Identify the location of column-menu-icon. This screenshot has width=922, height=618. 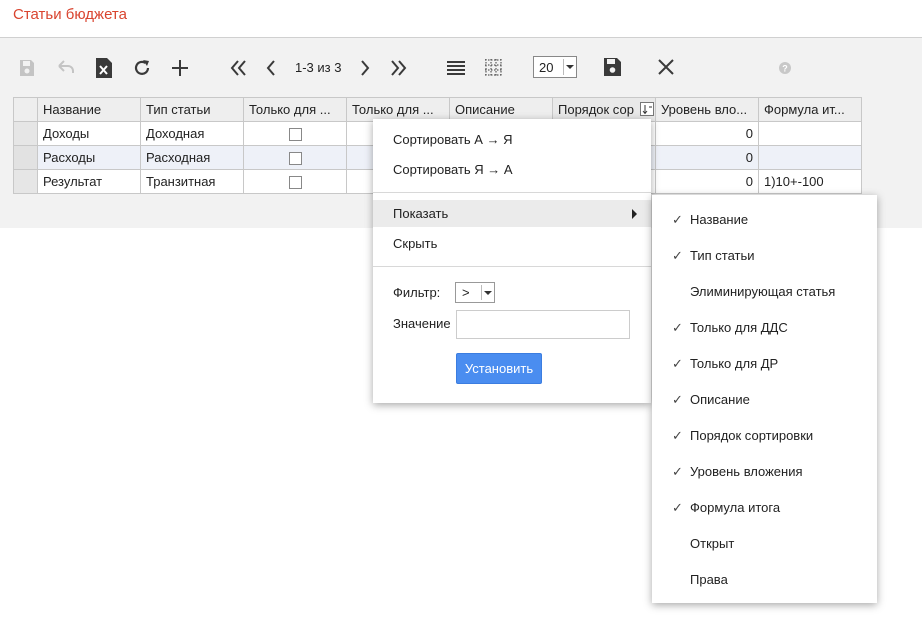
(647, 109).